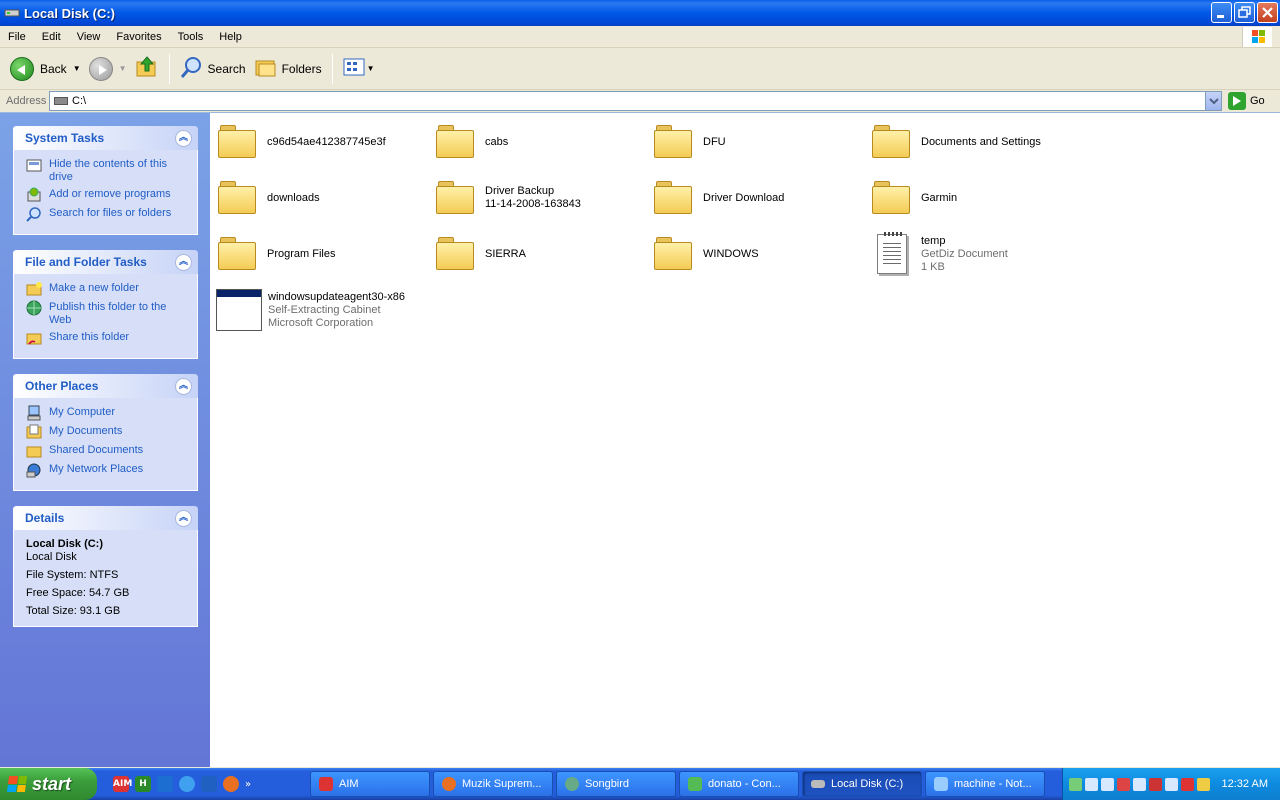 The height and width of the screenshot is (800, 1280). What do you see at coordinates (616, 784) in the screenshot?
I see `task-button-songbird: Songbird` at bounding box center [616, 784].